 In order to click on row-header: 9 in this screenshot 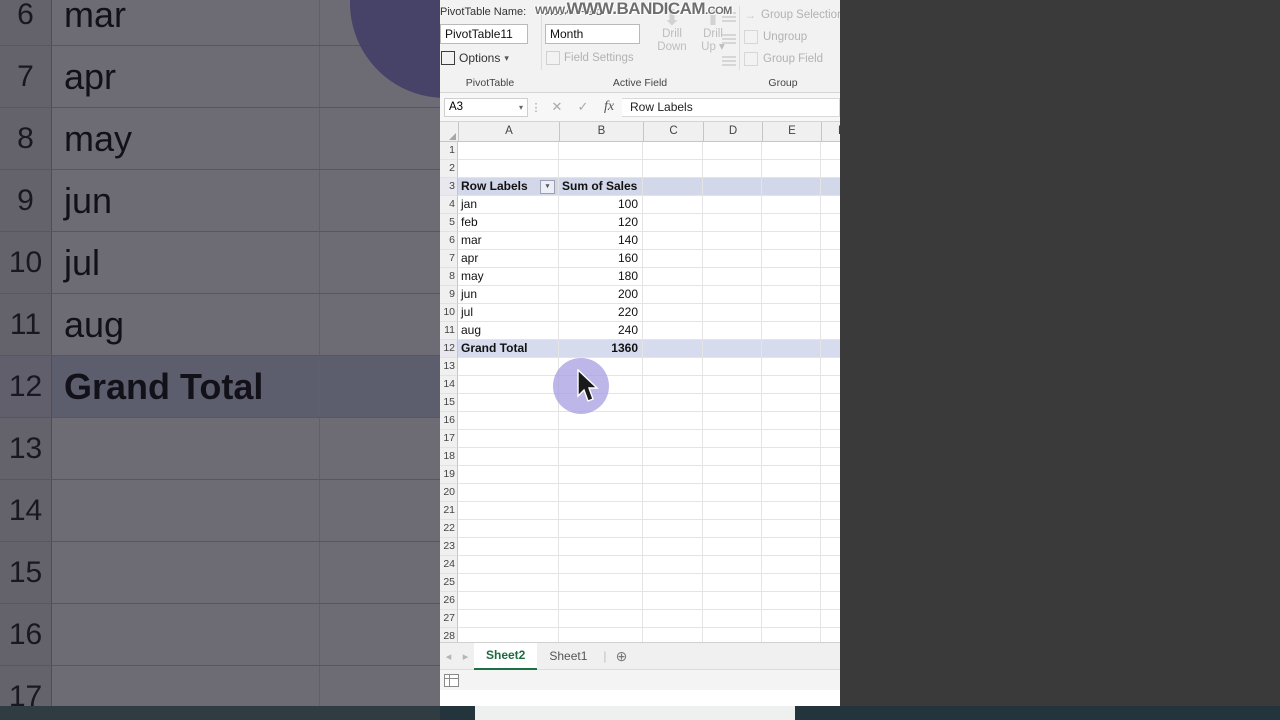, I will do `click(449, 295)`.